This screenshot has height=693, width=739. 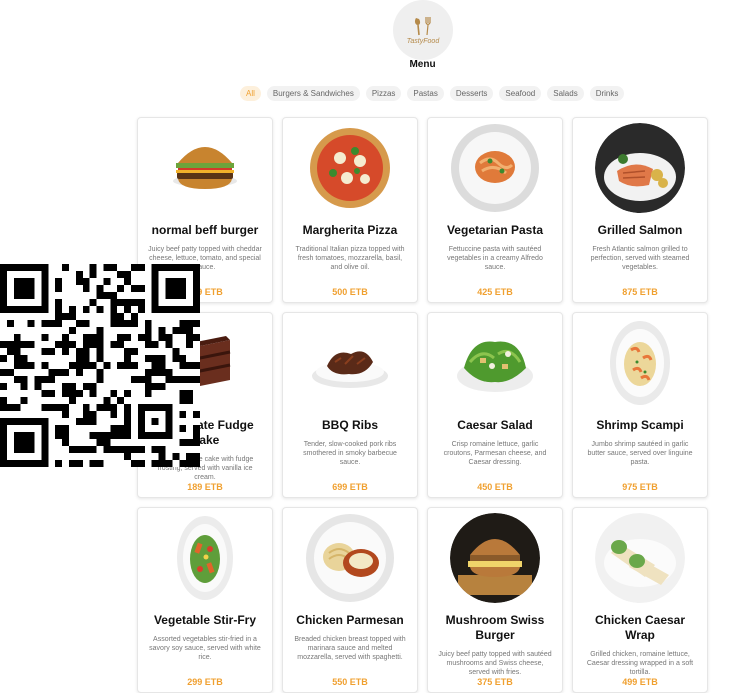 I want to click on stirfry-image, so click(x=205, y=558).